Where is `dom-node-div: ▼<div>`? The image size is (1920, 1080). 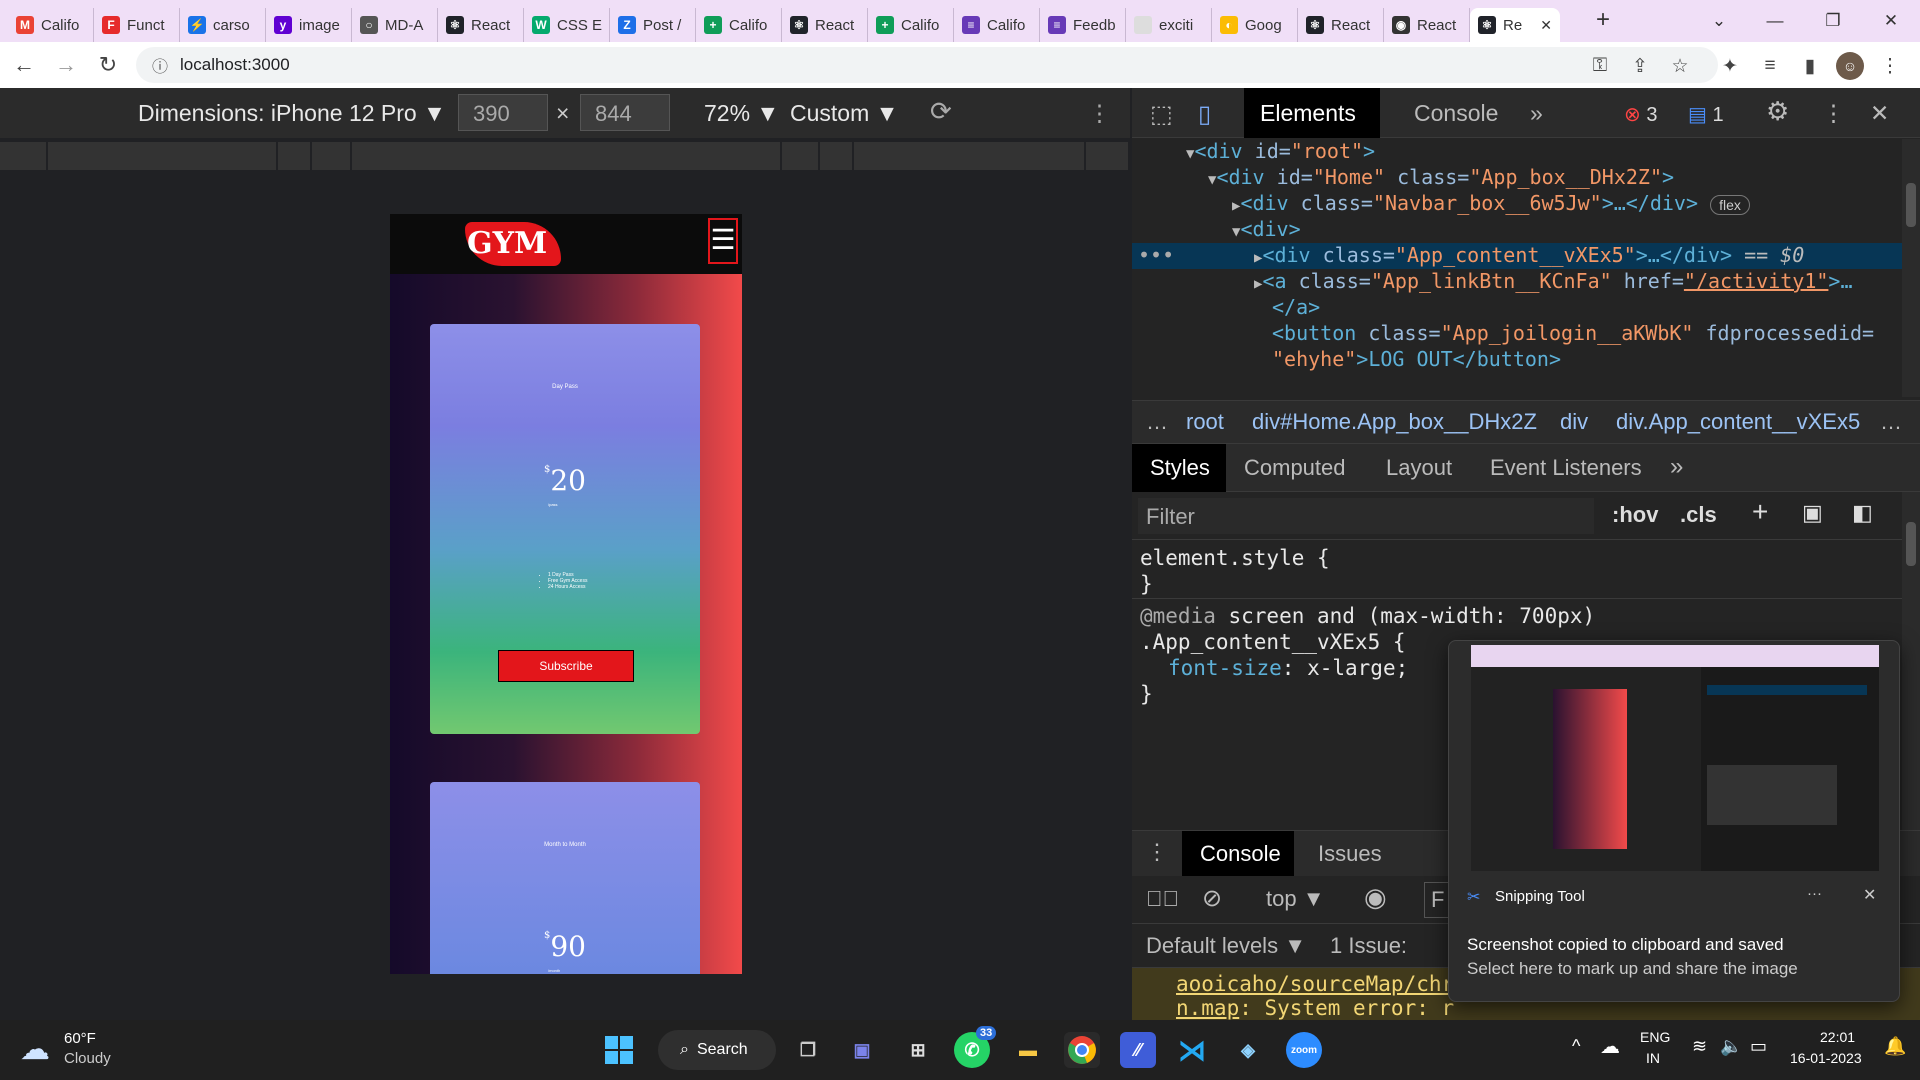
dom-node-div: ▼<div> is located at coordinates (1266, 229).